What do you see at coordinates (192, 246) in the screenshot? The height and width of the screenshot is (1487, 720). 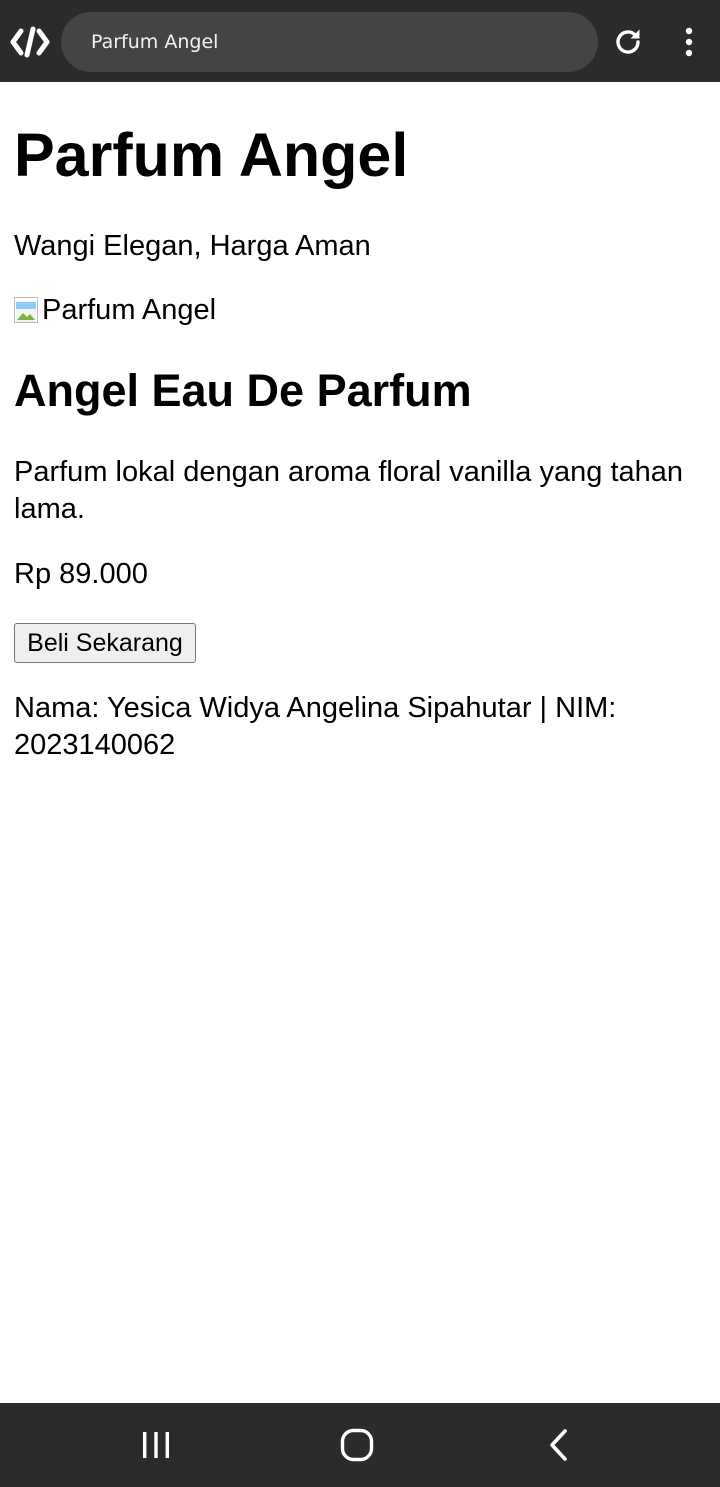 I see `tagline: Wangi Elegan, Harga Aman` at bounding box center [192, 246].